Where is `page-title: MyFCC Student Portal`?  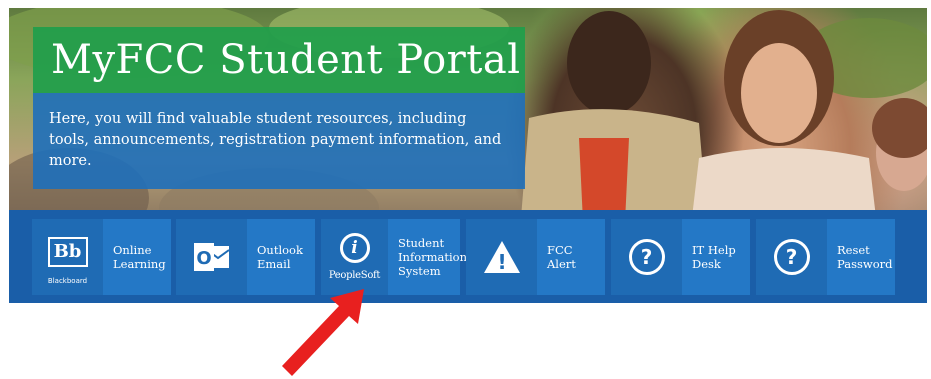
page-title: MyFCC Student Portal is located at coordinates (286, 60).